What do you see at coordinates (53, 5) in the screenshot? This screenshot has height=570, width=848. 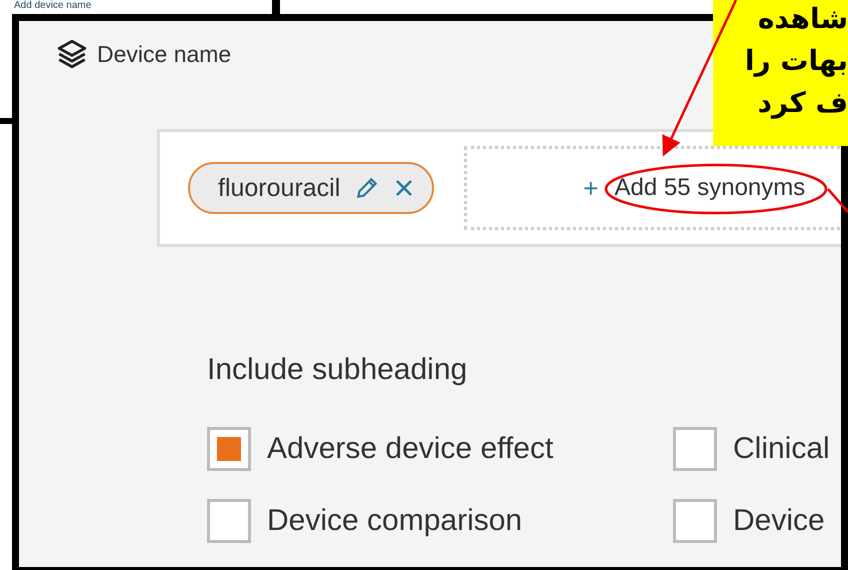 I see `add-device-name-link: Add device name` at bounding box center [53, 5].